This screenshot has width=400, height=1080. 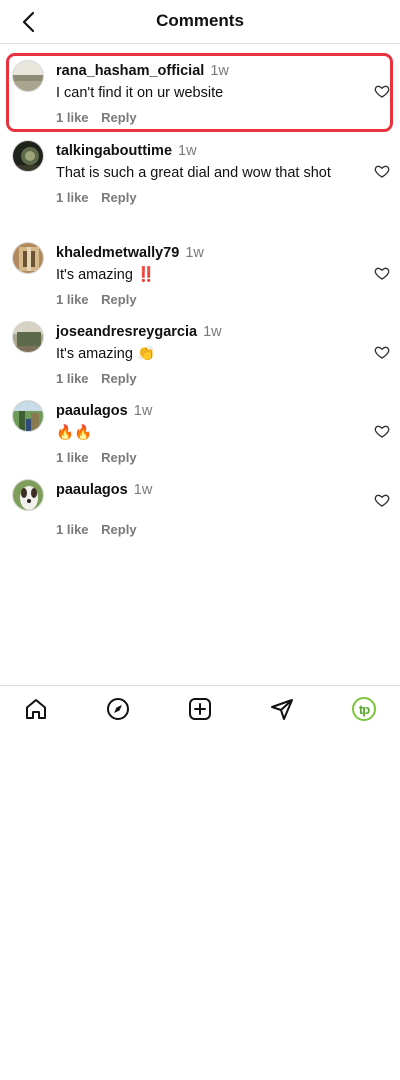 I want to click on comment-item: paaulagos 1w 1 like Reply, so click(x=200, y=509).